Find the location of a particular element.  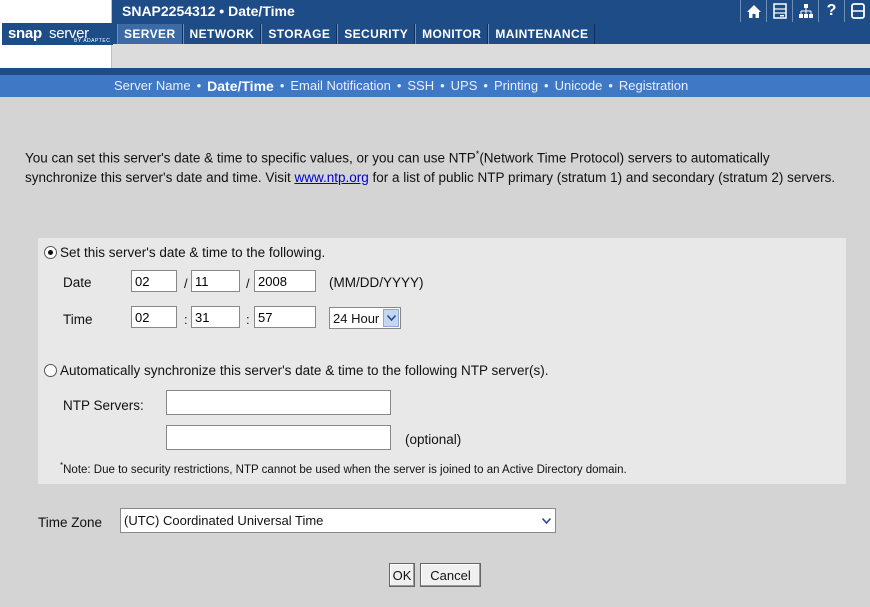

date-month-input is located at coordinates (154, 281).